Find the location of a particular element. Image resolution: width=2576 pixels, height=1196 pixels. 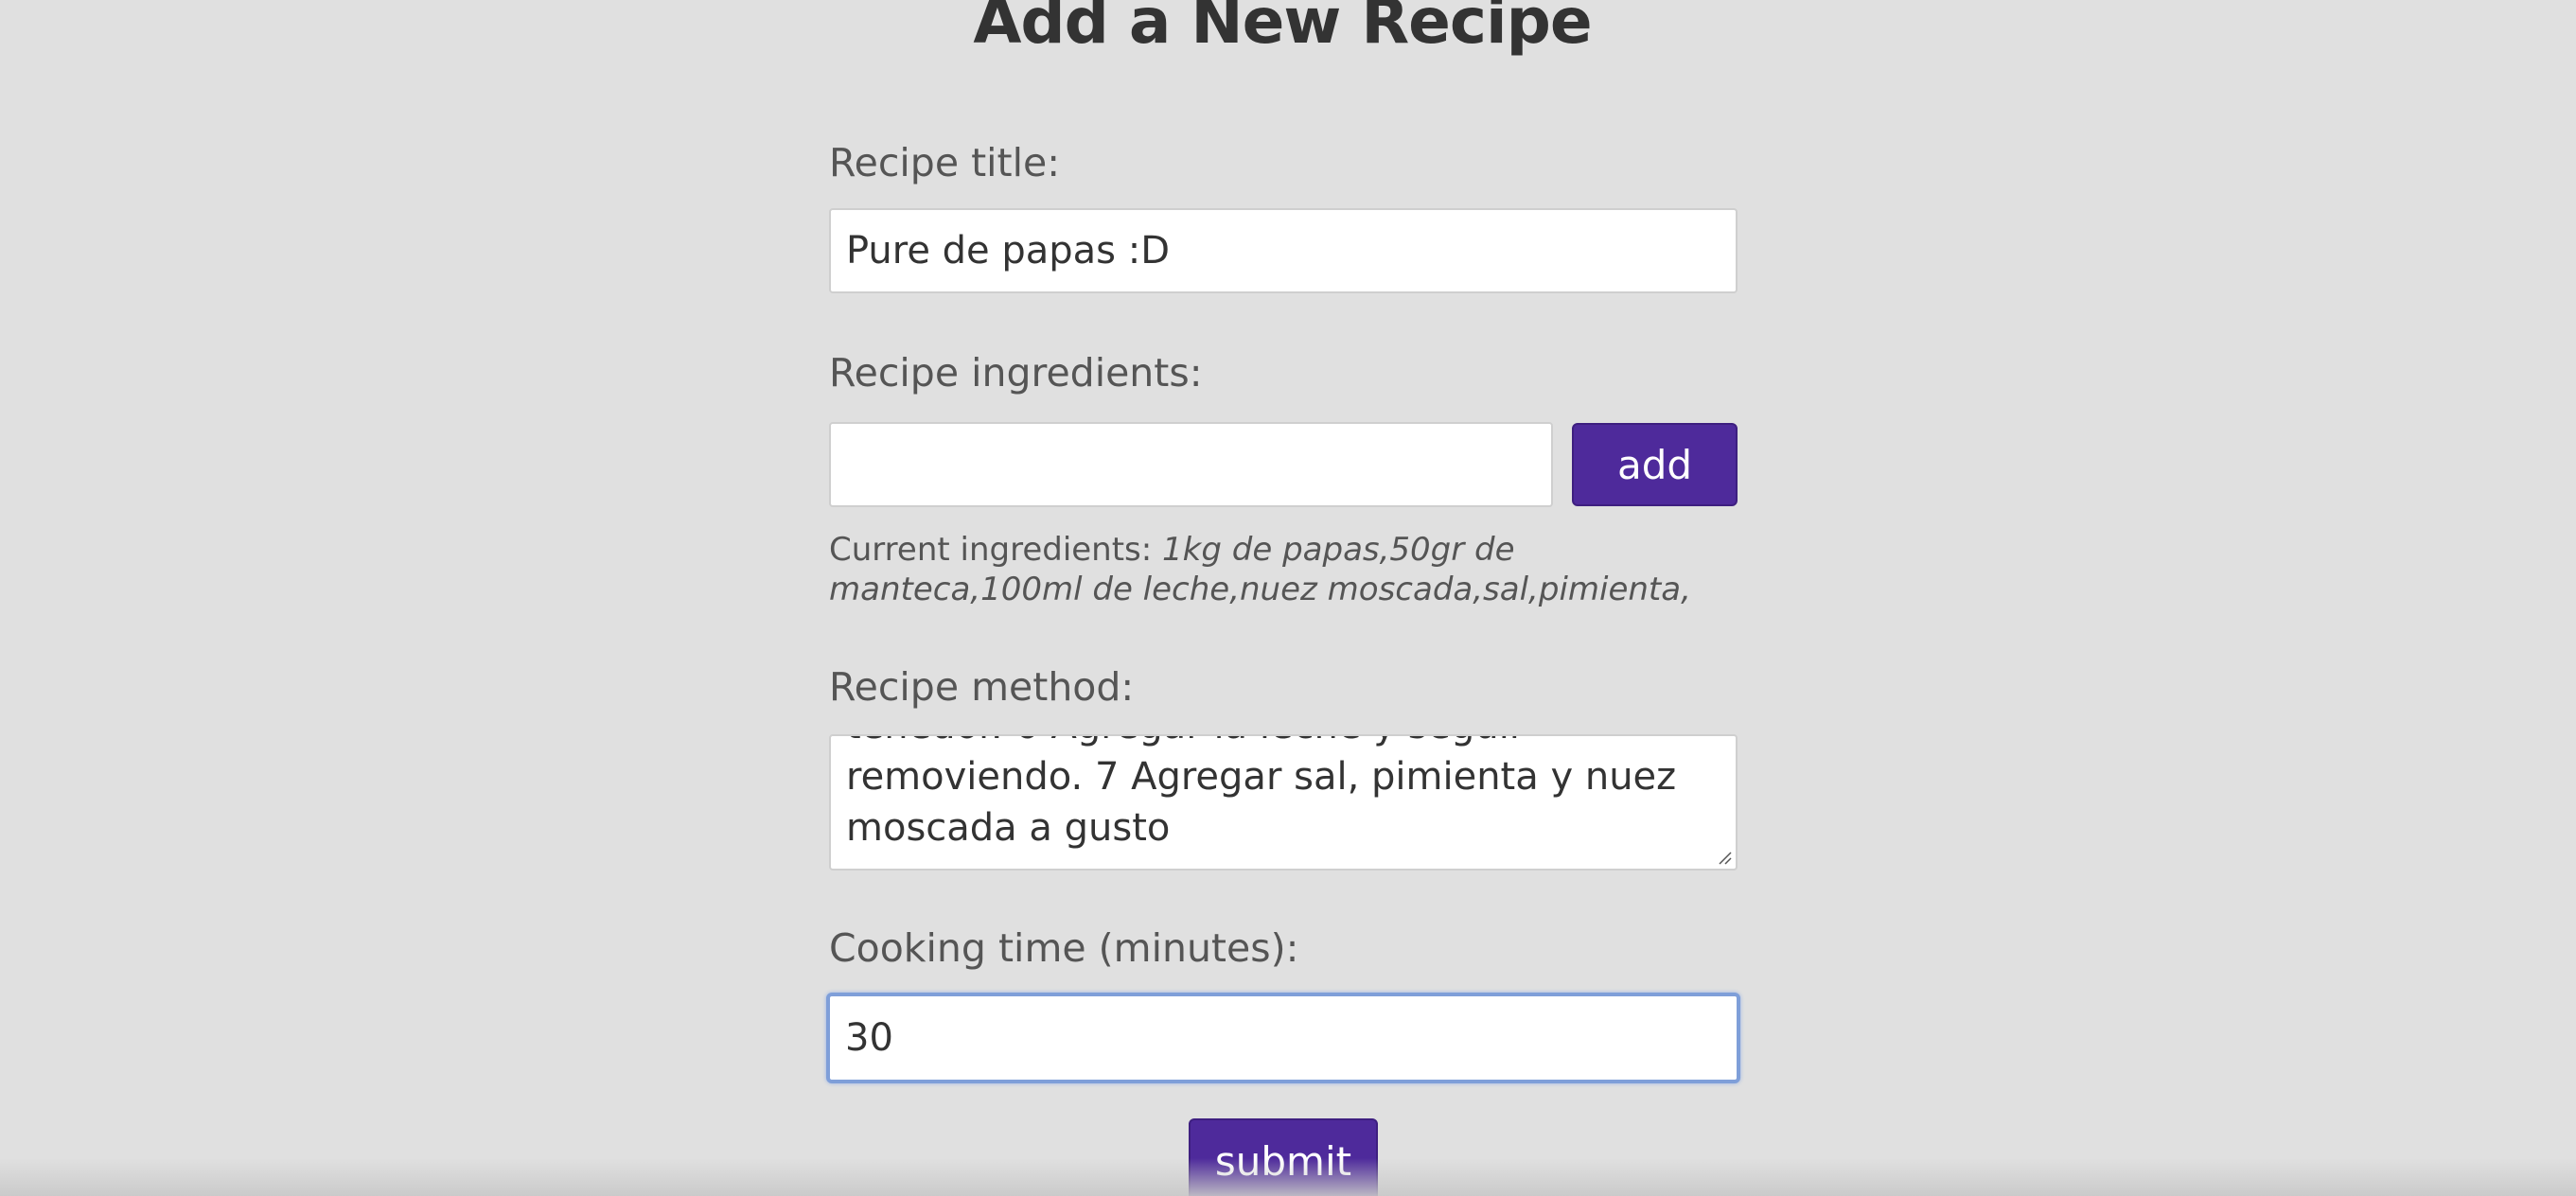

recipe-title-value: Pure de papas :D is located at coordinates (1008, 251).